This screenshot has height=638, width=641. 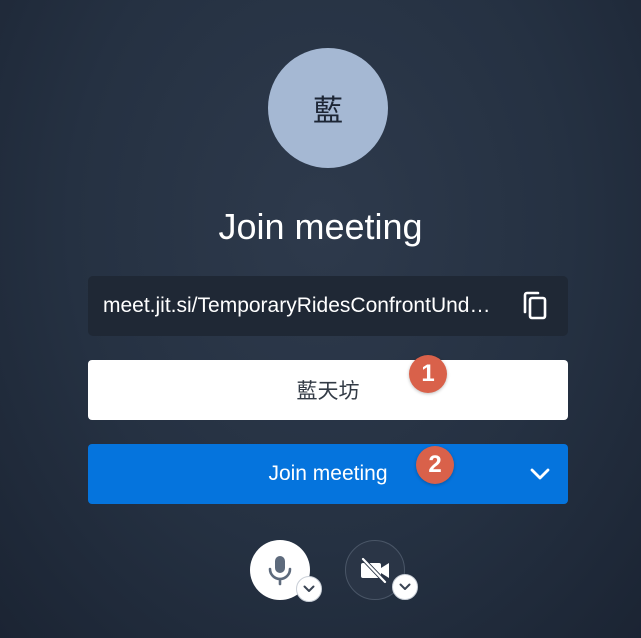 What do you see at coordinates (280, 571) in the screenshot?
I see `microphone-icon` at bounding box center [280, 571].